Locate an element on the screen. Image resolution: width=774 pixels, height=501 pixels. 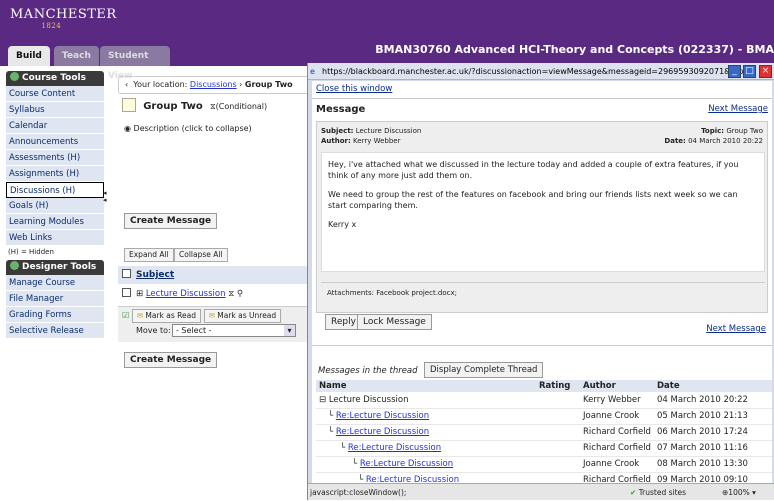
close-window-link: Close this window is located at coordinates (354, 89).